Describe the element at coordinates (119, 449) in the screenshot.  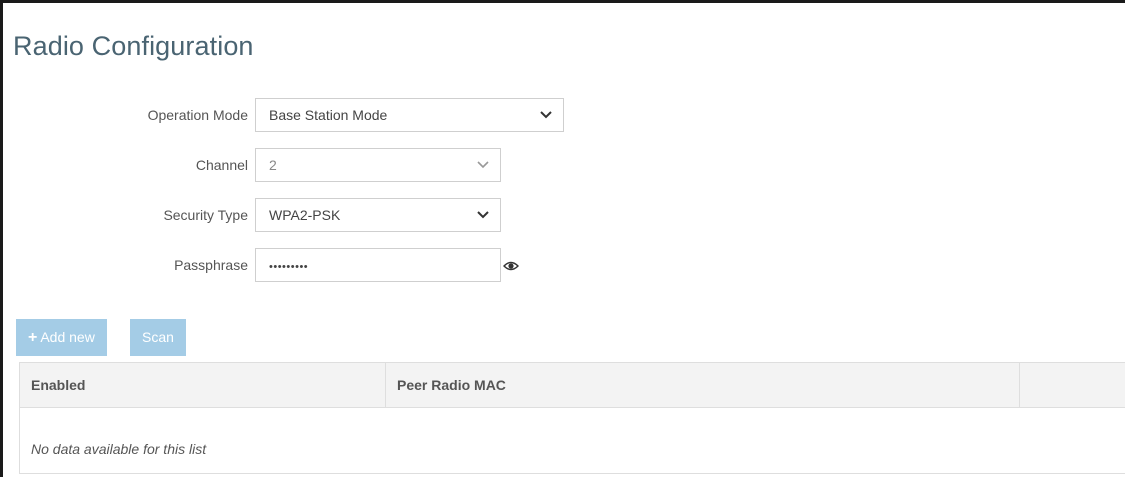
I see `empty-list-message: No data available for this list` at that location.